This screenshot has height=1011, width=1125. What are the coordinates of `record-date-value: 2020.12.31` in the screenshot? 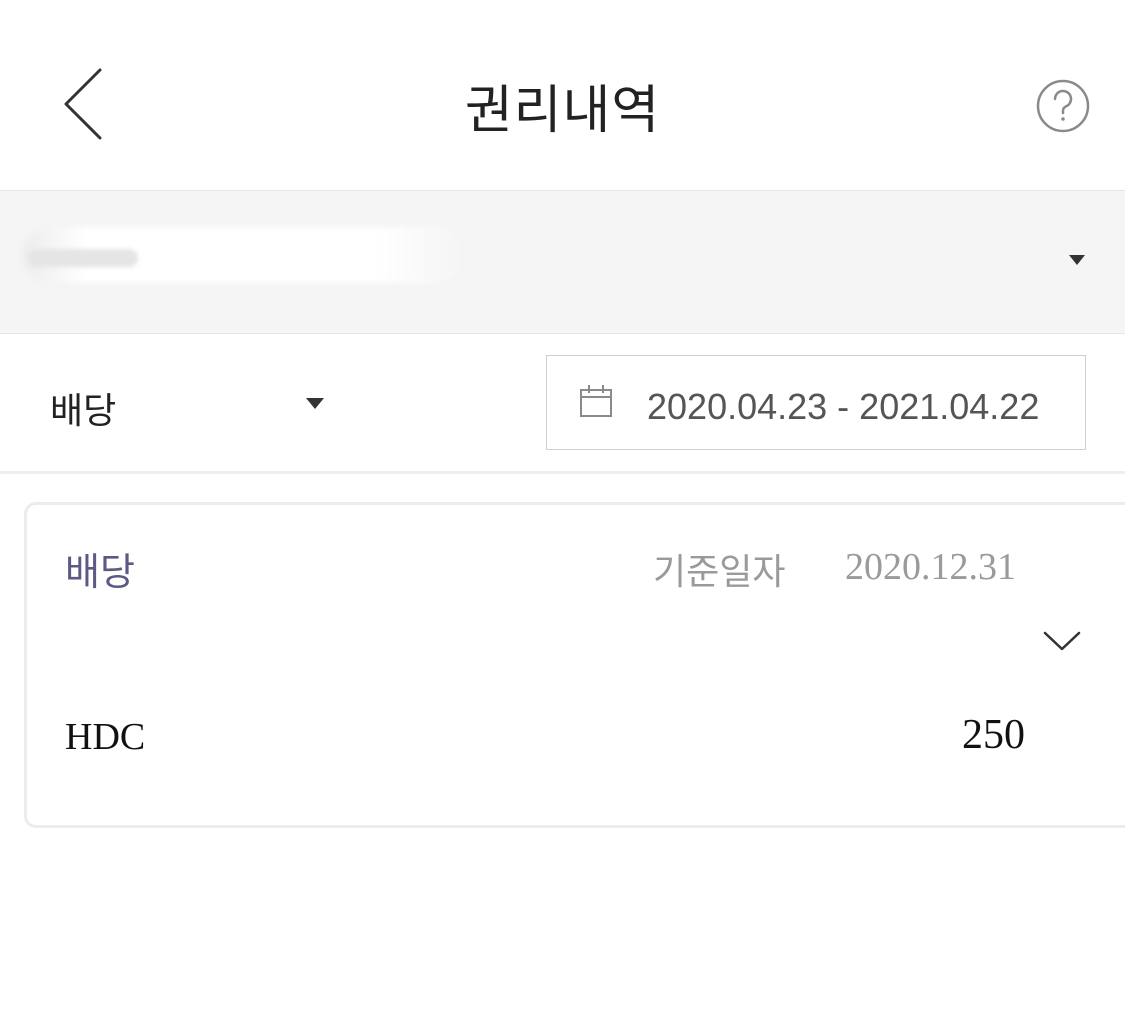 It's located at (930, 567).